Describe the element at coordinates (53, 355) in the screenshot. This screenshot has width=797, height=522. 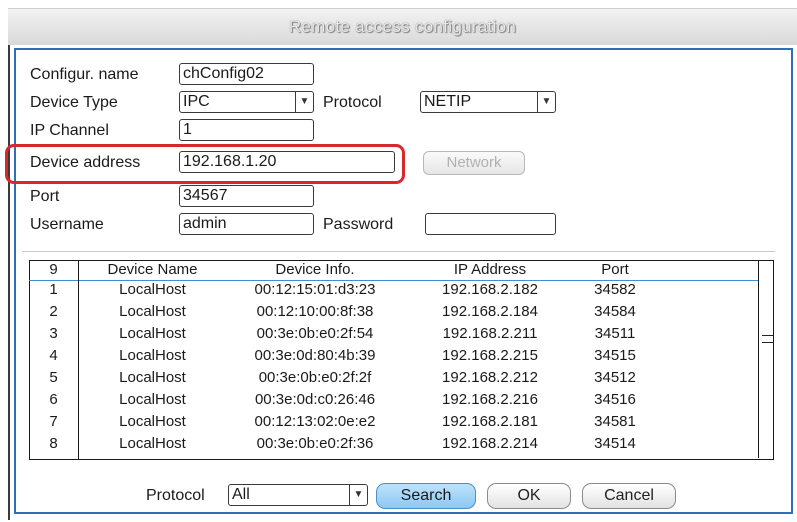
I see `row-number: 4` at that location.